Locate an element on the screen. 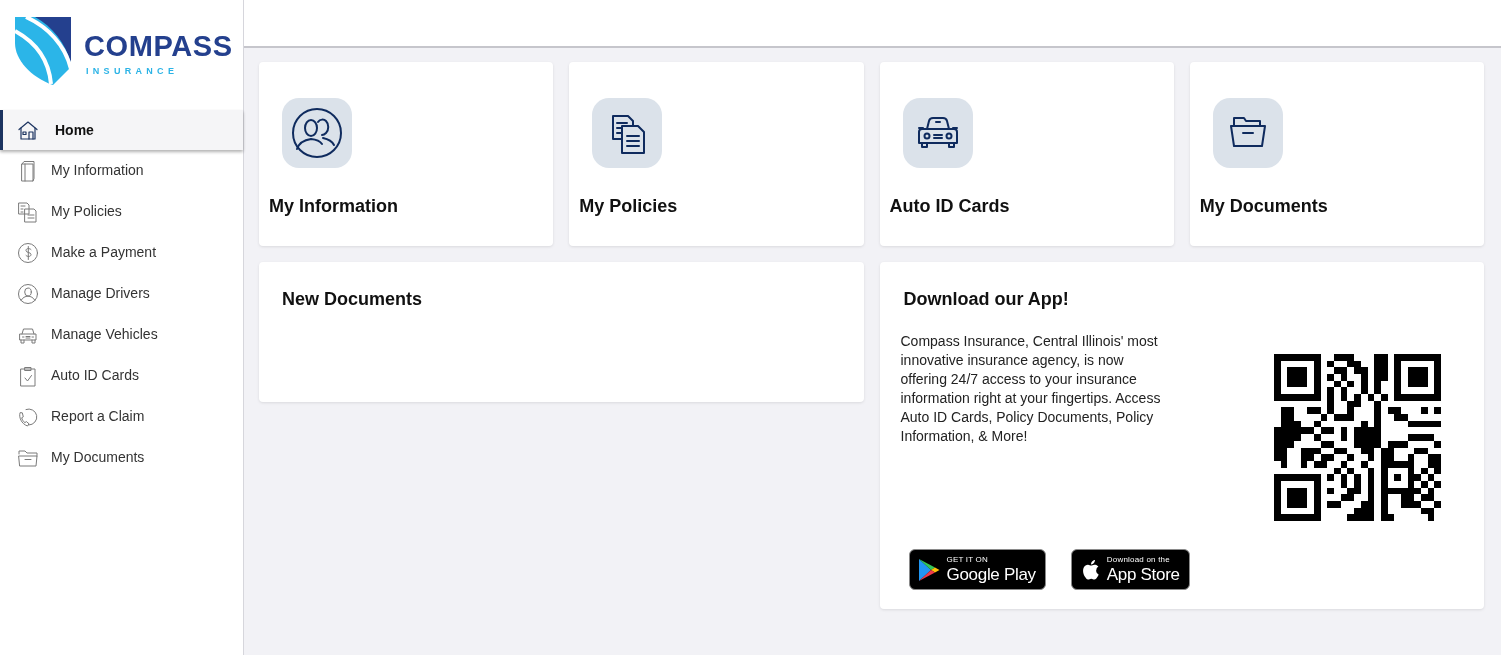 Image resolution: width=1501 pixels, height=655 pixels. house-icon is located at coordinates (28, 130).